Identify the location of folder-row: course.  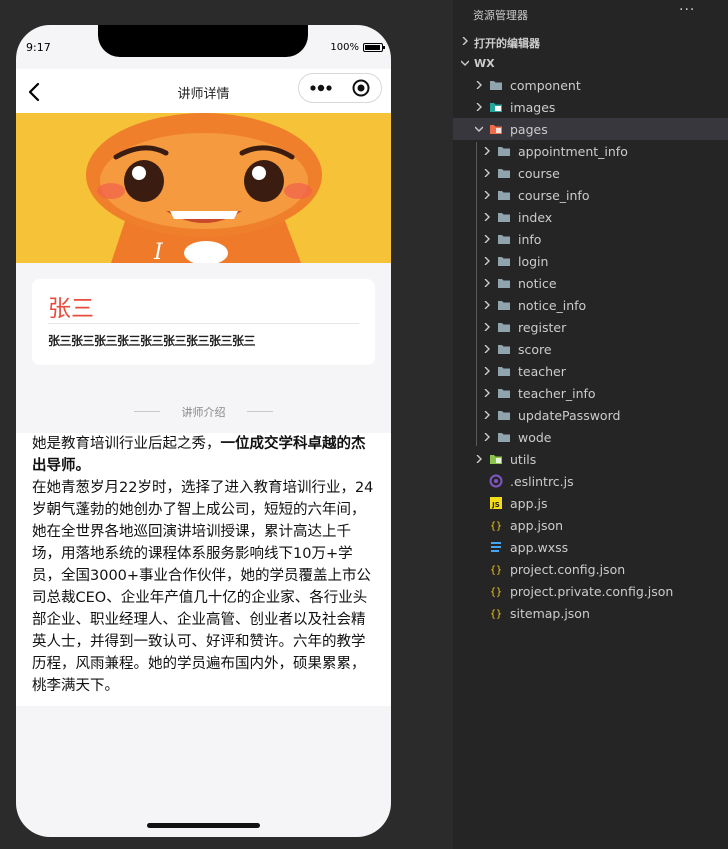
(590, 173).